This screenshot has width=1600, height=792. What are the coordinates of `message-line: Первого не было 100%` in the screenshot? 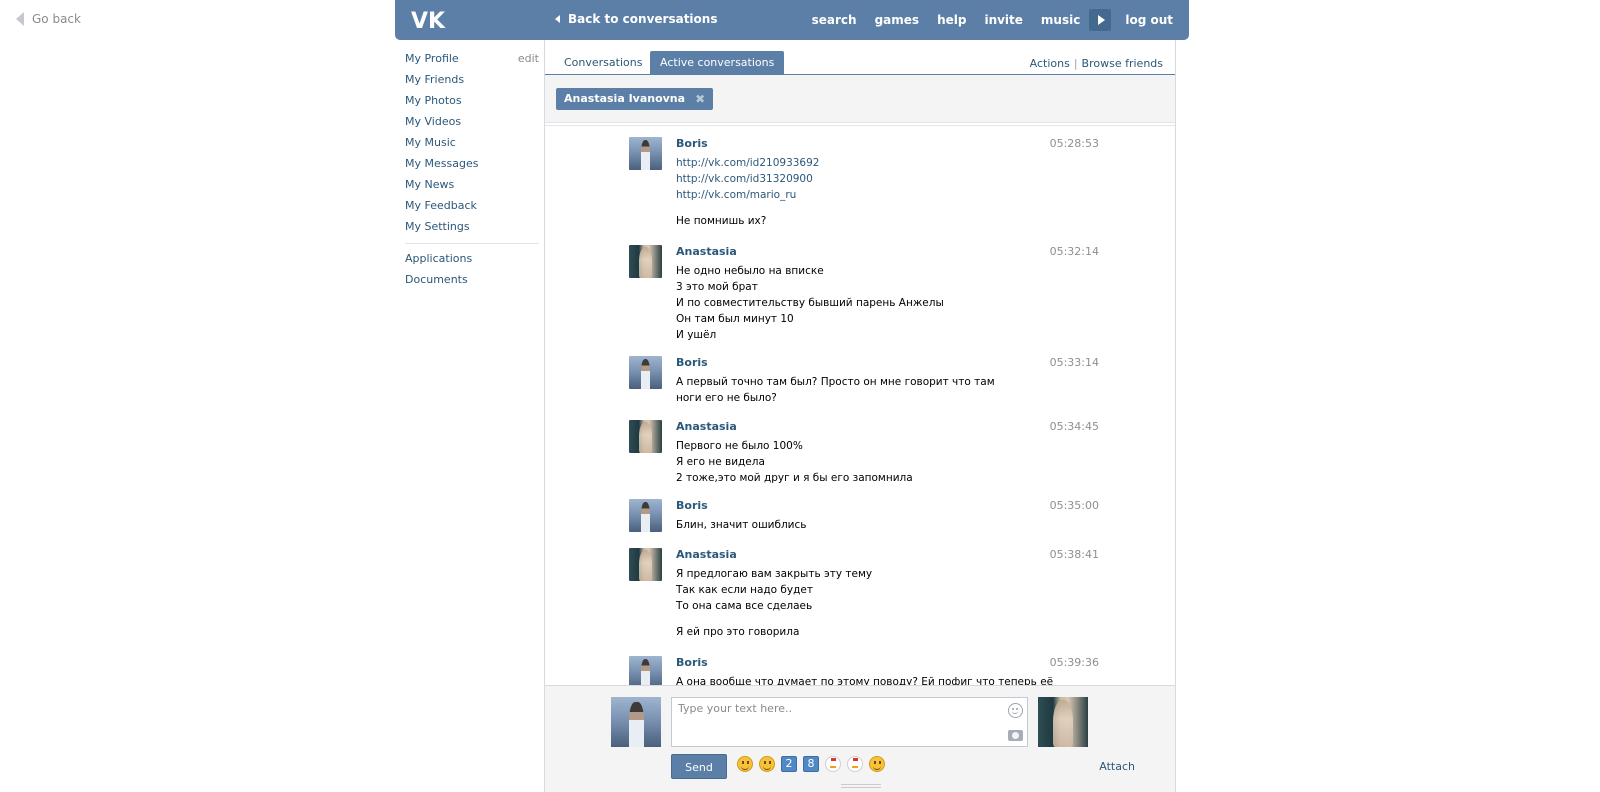 It's located at (739, 446).